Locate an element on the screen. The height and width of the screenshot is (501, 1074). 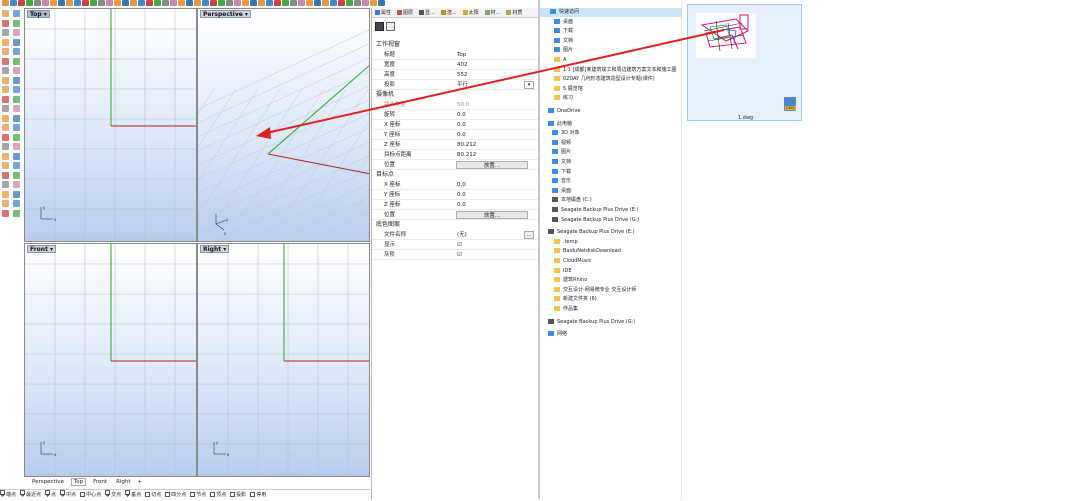
nav-quick-item: 文档 is located at coordinates (563, 41).